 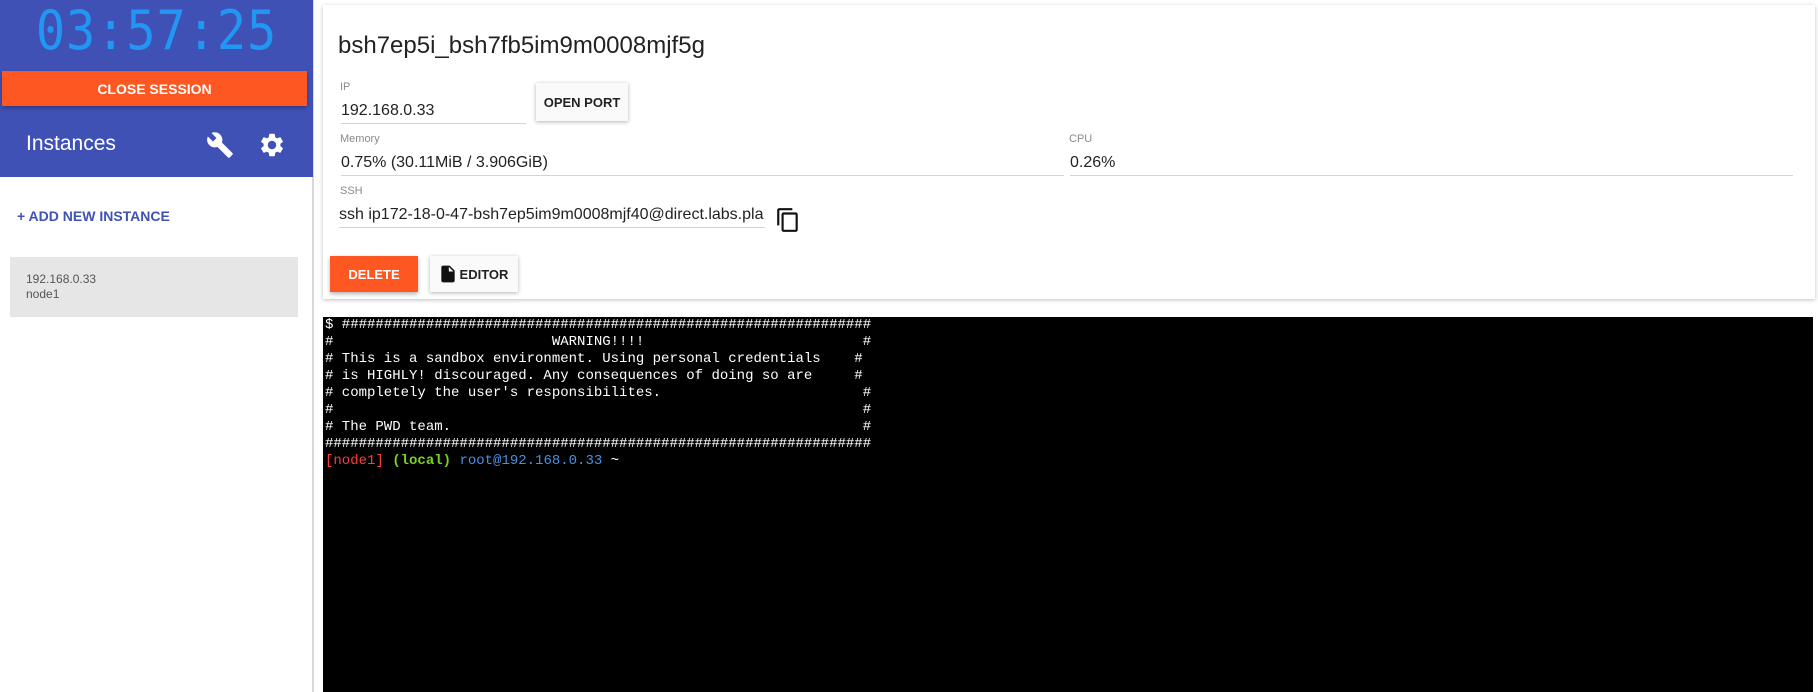 What do you see at coordinates (598, 410) in the screenshot?
I see `terminal-line: # #` at bounding box center [598, 410].